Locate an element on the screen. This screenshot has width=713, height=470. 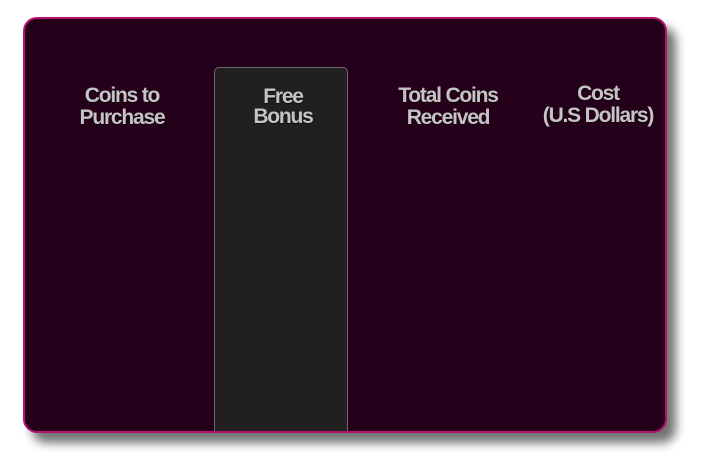
column-header-line: Total Coins is located at coordinates (448, 95).